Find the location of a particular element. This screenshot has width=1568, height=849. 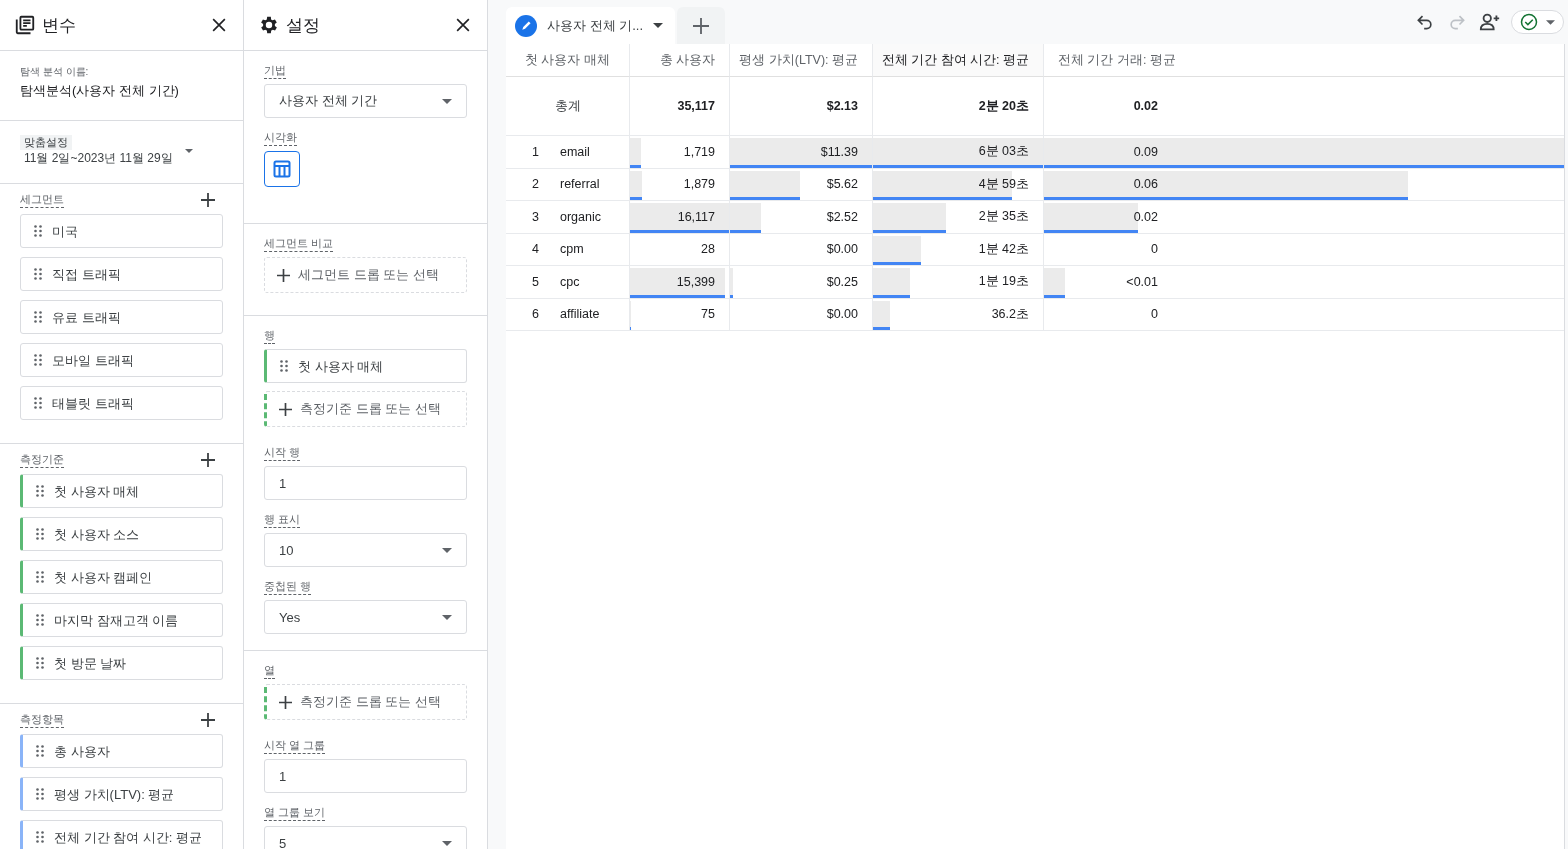

variable-name: 모바일 트래픽 is located at coordinates (93, 360).